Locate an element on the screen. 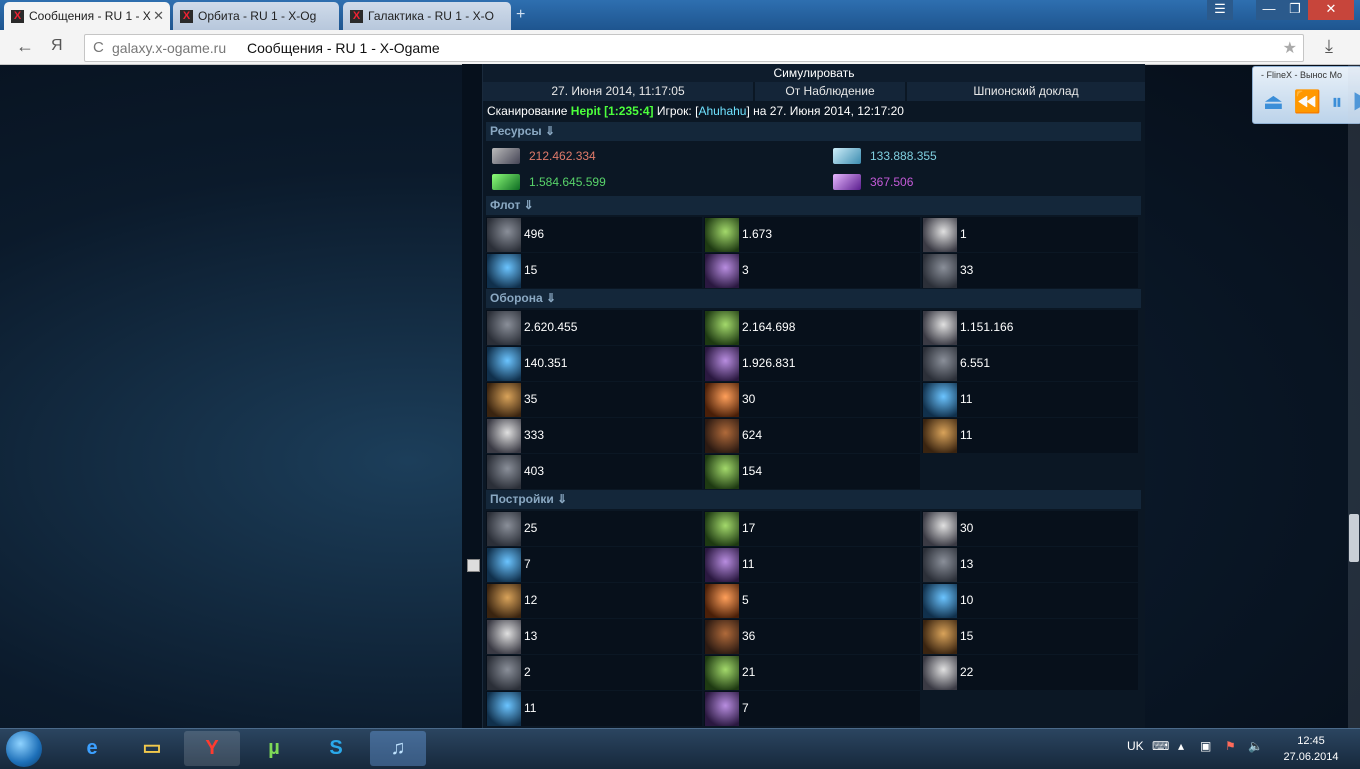 Image resolution: width=1360 pixels, height=769 pixels. volume-icon: 🔈 is located at coordinates (1255, 746).